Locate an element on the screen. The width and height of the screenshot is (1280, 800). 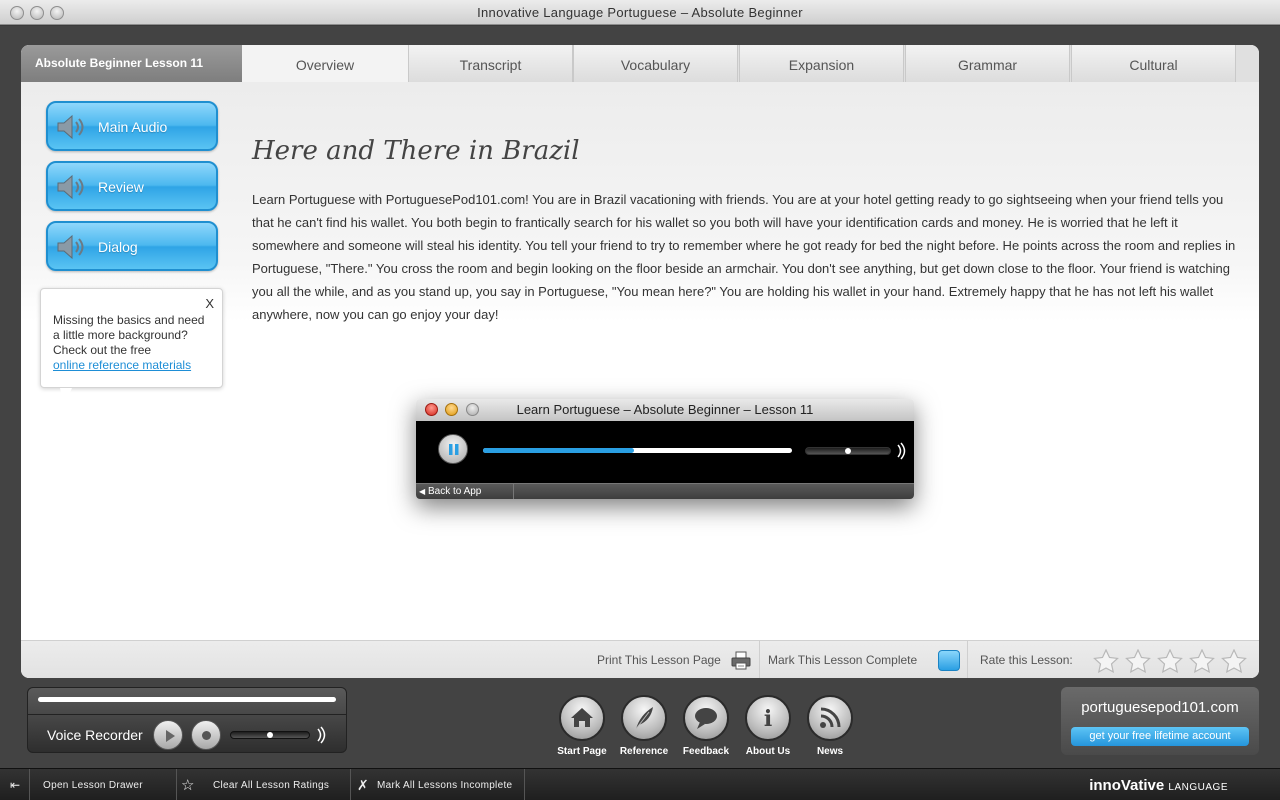
info-icon: i is located at coordinates (768, 719).